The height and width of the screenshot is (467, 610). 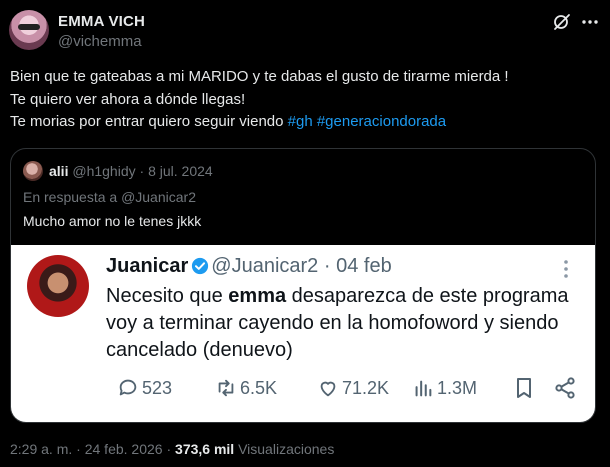 I want to click on views-total: 373,6 mil, so click(x=205, y=449).